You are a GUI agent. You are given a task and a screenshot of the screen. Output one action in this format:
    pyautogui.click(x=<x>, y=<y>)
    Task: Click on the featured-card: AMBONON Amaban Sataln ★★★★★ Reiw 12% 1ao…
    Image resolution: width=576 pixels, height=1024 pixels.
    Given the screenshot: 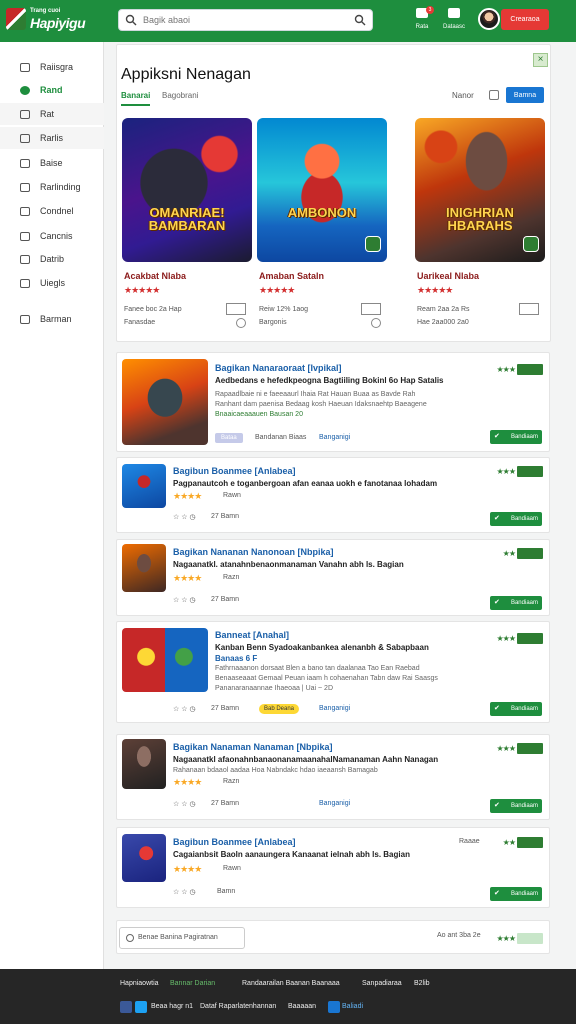 What is the action you would take?
    pyautogui.click(x=322, y=228)
    